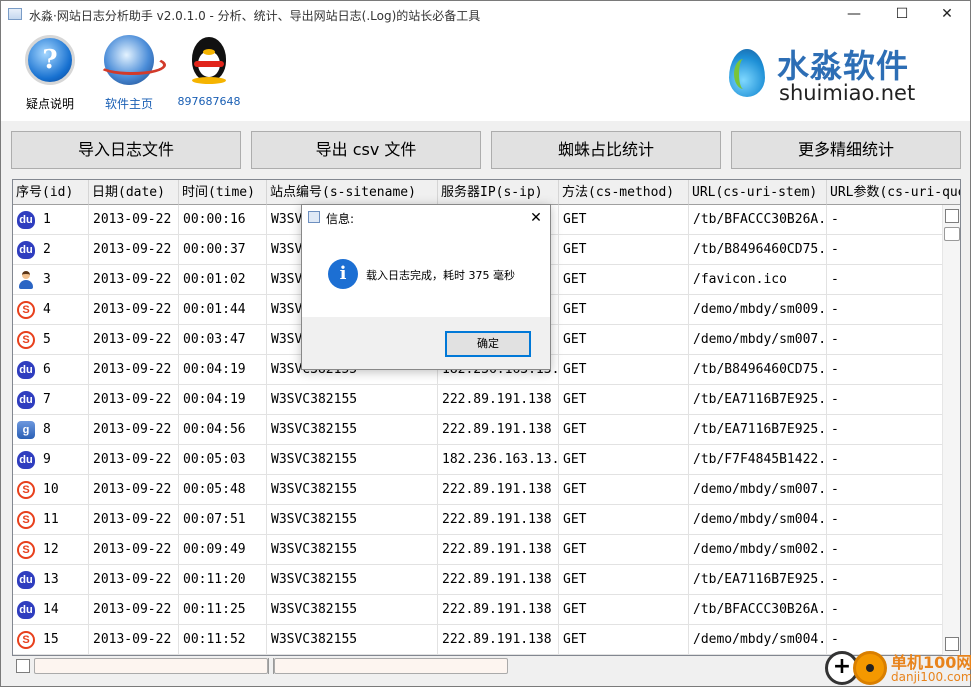 This screenshot has height=687, width=971. I want to click on minimize-button: —, so click(854, 15).